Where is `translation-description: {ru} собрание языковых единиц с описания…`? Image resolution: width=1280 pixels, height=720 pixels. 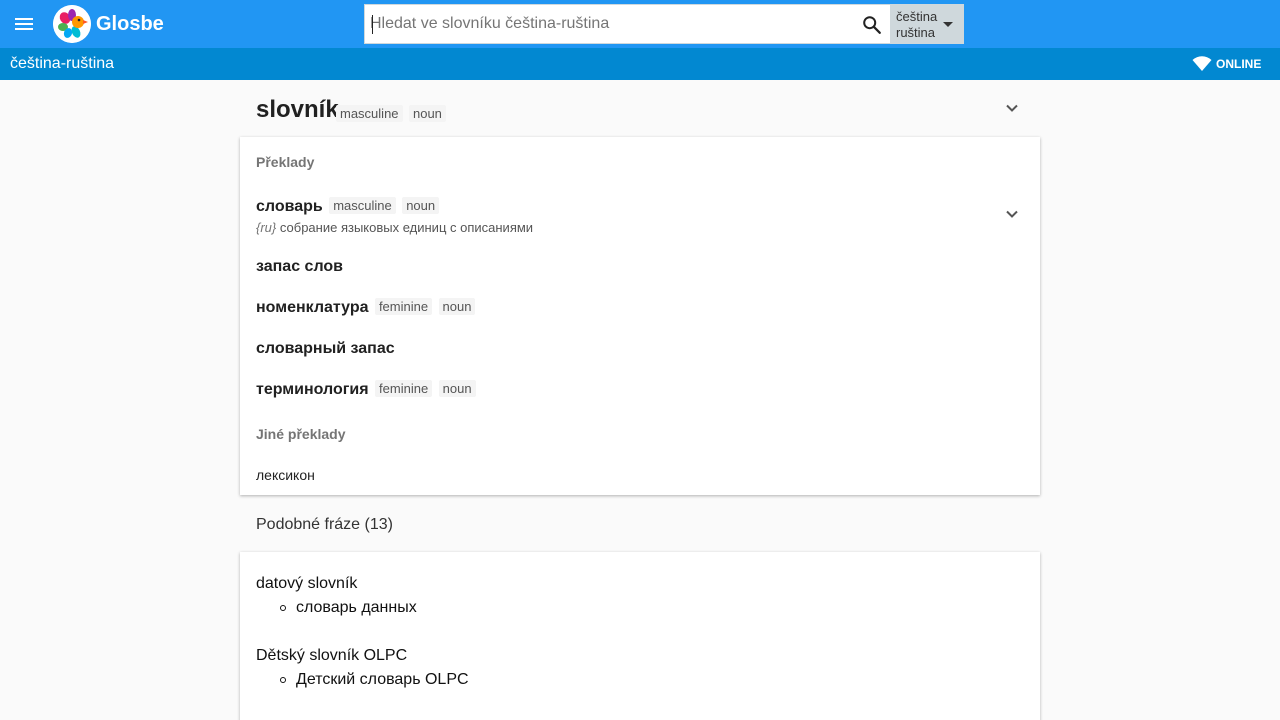
translation-description: {ru} собрание языковых единиц с описания… is located at coordinates (394, 227).